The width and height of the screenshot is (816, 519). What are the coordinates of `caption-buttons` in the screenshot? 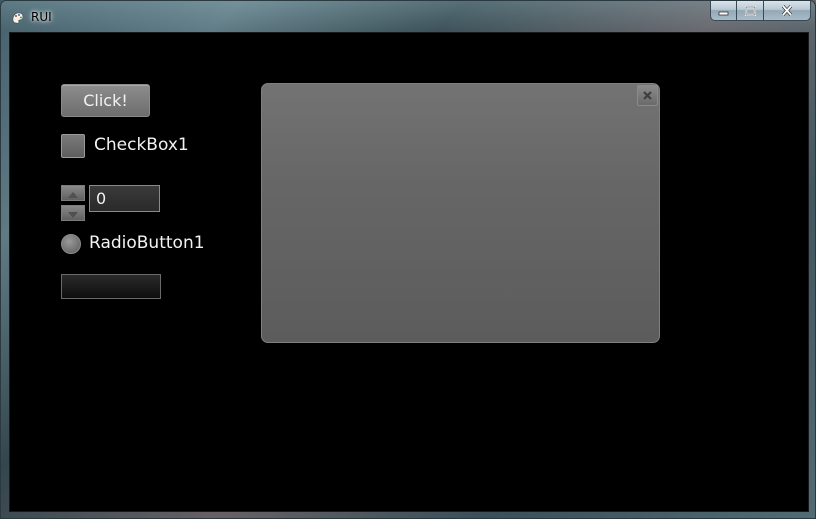 It's located at (760, 11).